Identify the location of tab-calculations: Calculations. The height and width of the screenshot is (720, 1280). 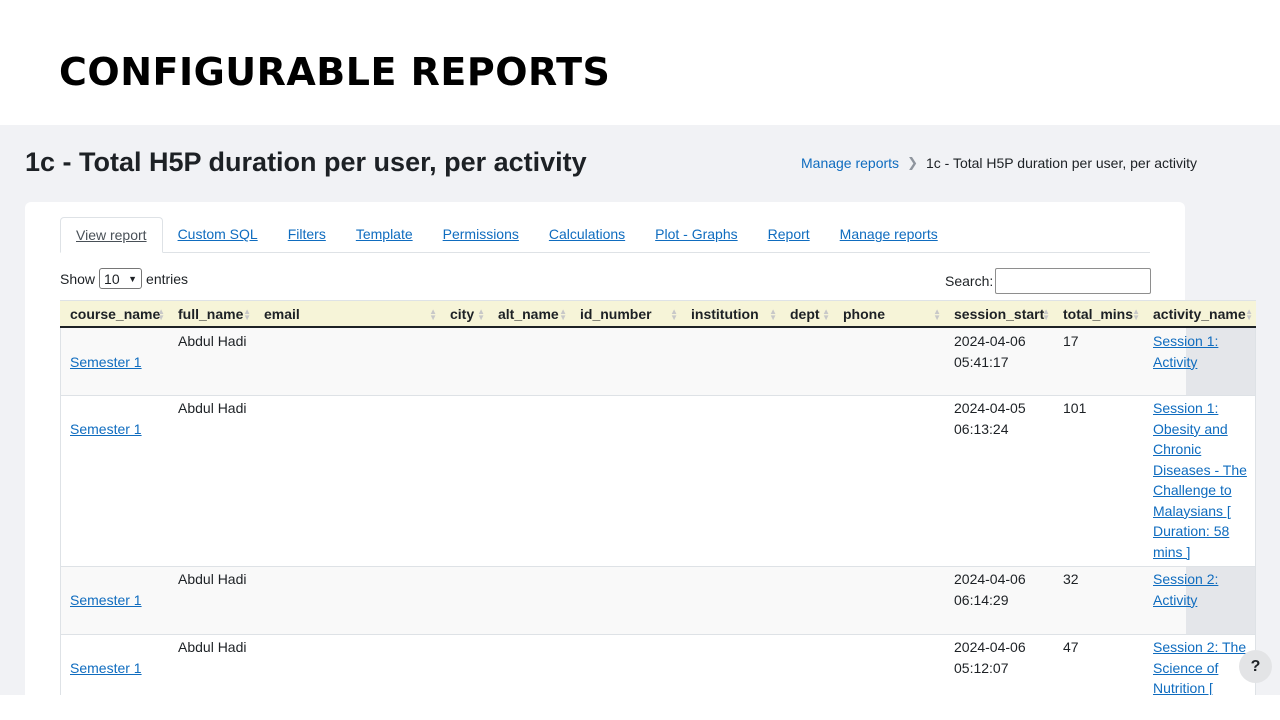
(587, 235).